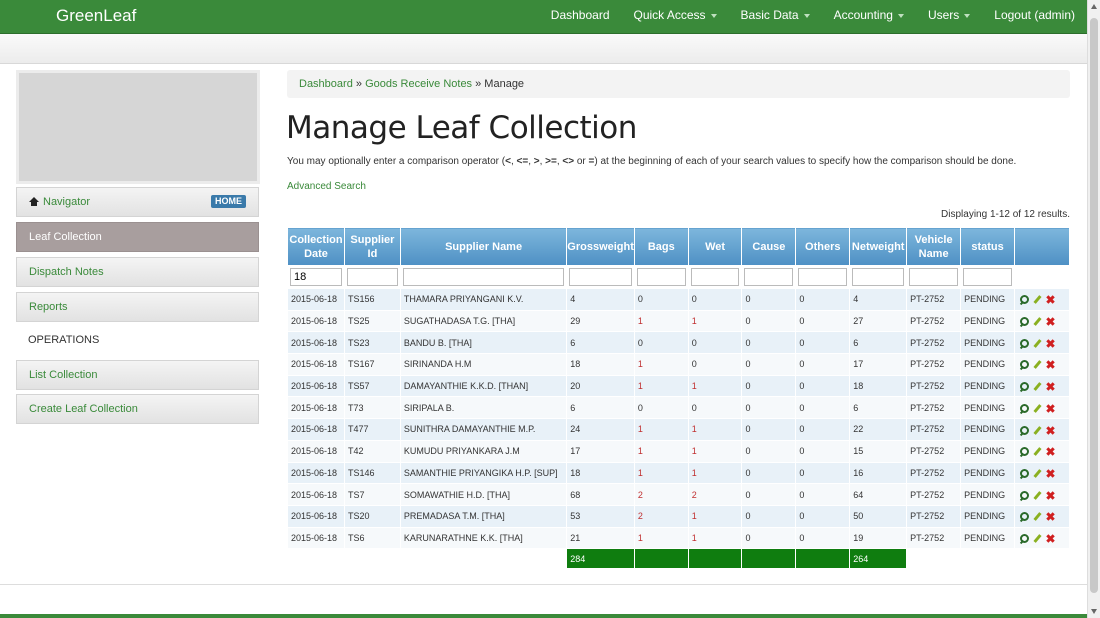 The image size is (1100, 618). I want to click on nav-accounting: Accounting, so click(869, 17).